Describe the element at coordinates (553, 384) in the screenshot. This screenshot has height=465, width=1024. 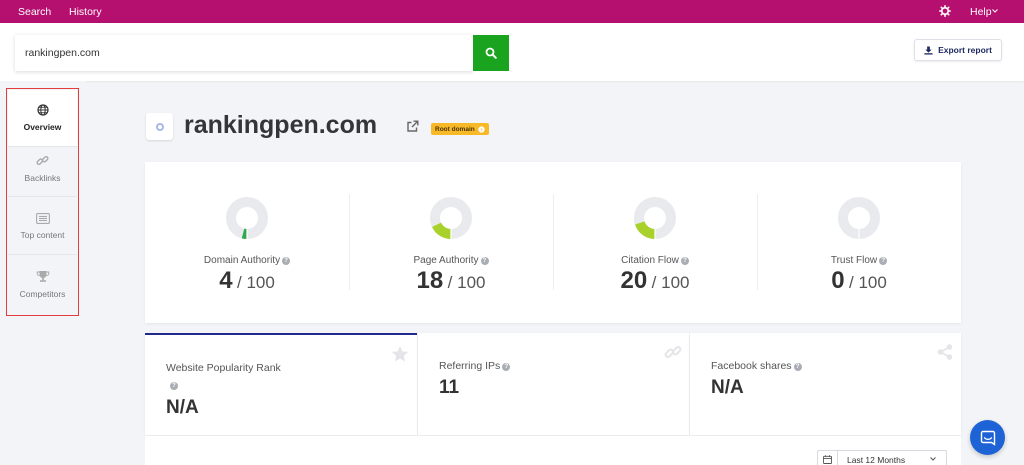
I see `stat-referring-ips: Referring IPs? 11` at that location.